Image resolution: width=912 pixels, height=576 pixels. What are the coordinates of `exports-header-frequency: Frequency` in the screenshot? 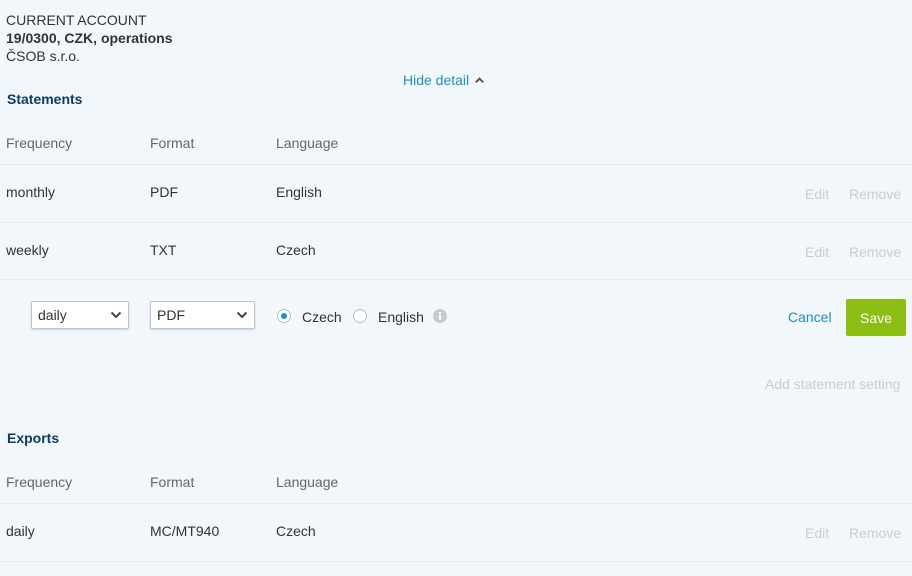 It's located at (39, 482).